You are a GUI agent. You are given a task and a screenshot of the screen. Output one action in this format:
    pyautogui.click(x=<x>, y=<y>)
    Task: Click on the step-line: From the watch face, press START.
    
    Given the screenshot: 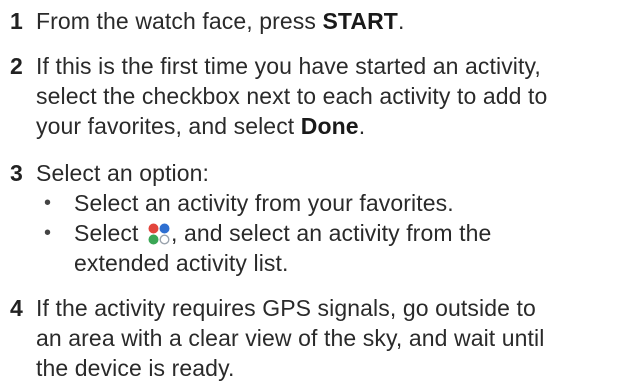 What is the action you would take?
    pyautogui.click(x=332, y=21)
    